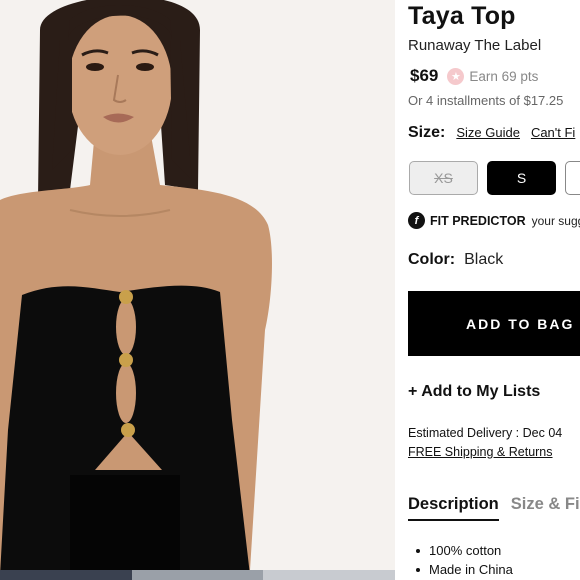  What do you see at coordinates (494, 323) in the screenshot?
I see `add-to-bag-button: ADD TO BAG` at bounding box center [494, 323].